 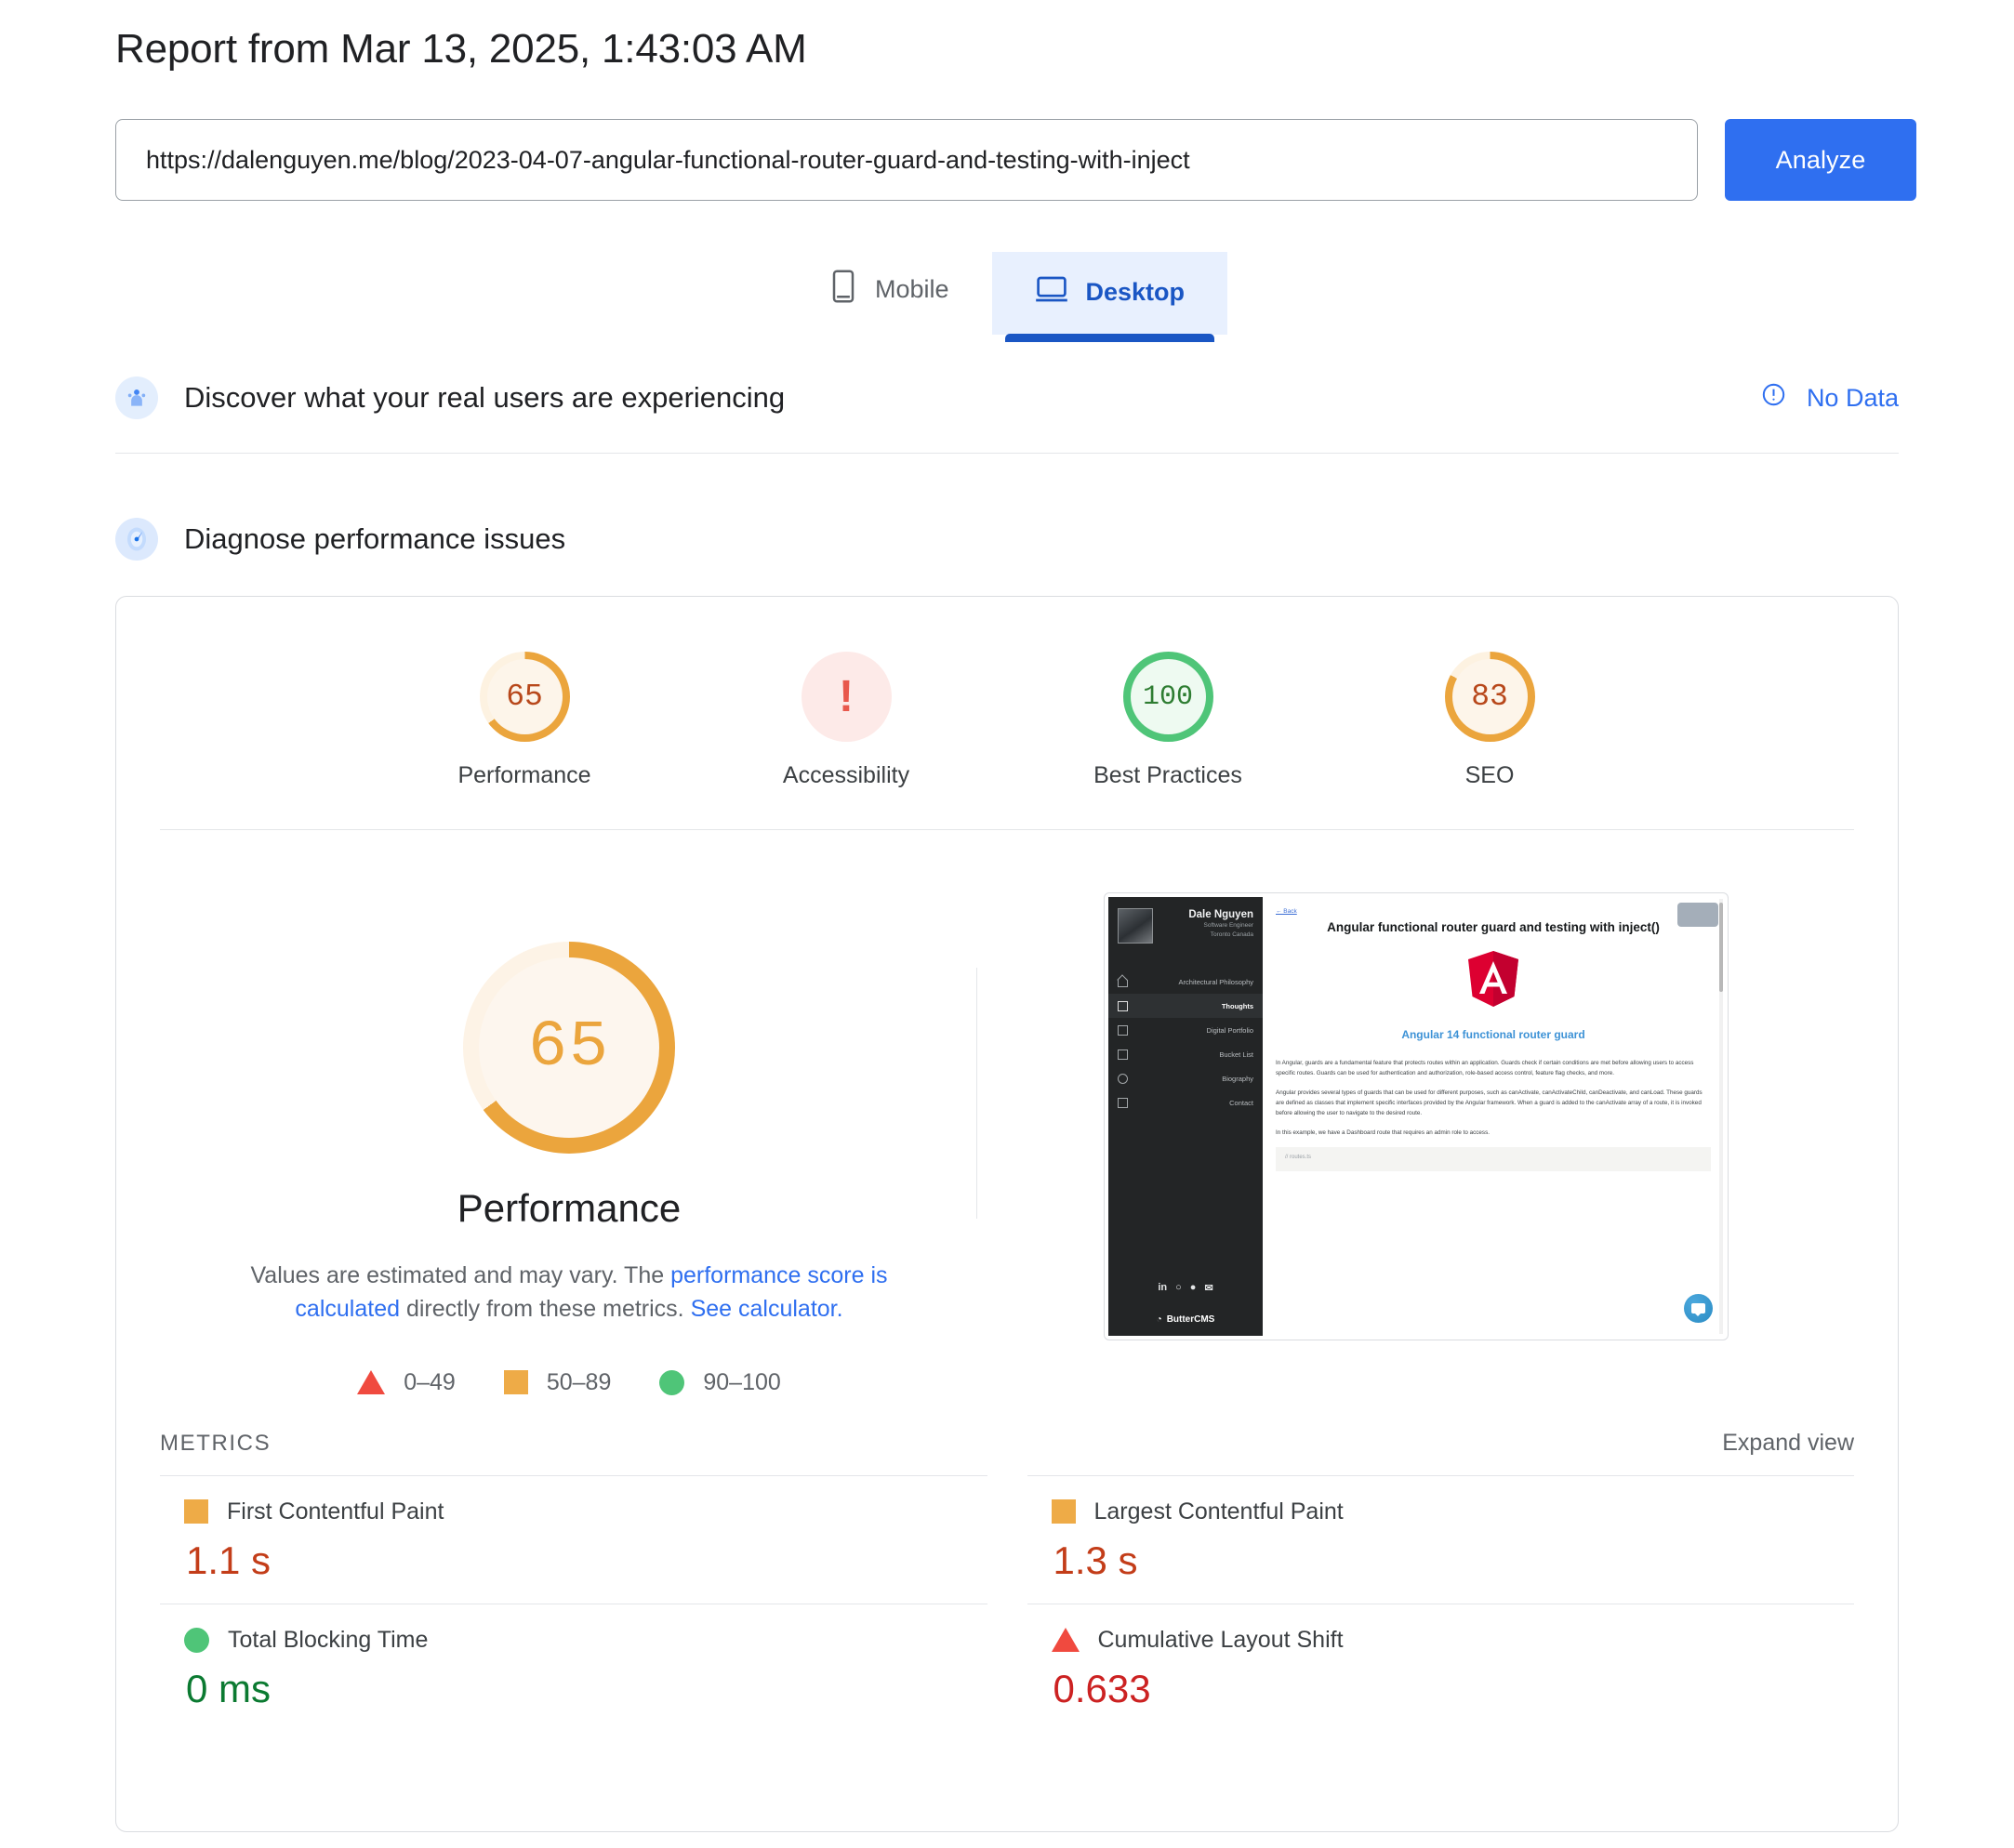 I want to click on metric-label: Total Blocking Time, so click(x=328, y=1639).